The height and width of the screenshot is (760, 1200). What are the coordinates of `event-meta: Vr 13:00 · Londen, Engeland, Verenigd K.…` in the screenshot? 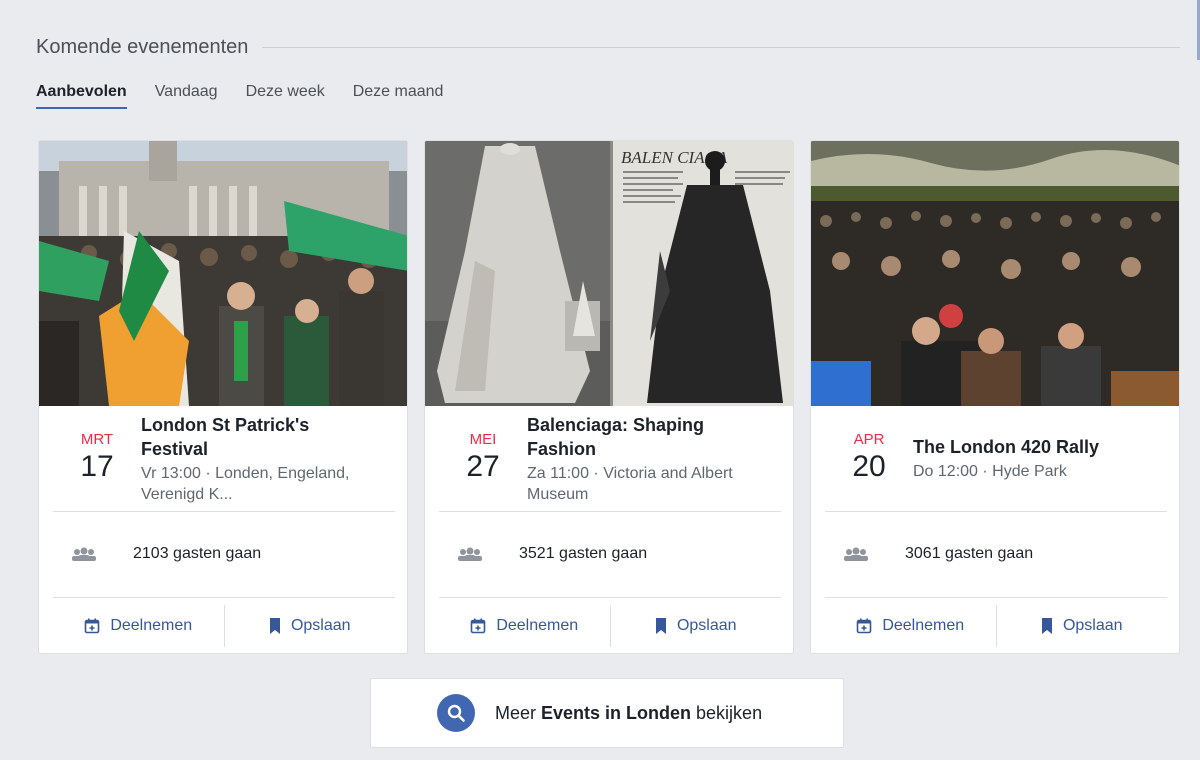 It's located at (245, 484).